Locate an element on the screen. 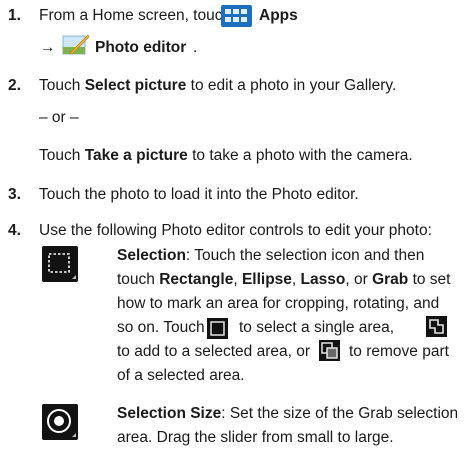  selection-size-icon is located at coordinates (60, 422).